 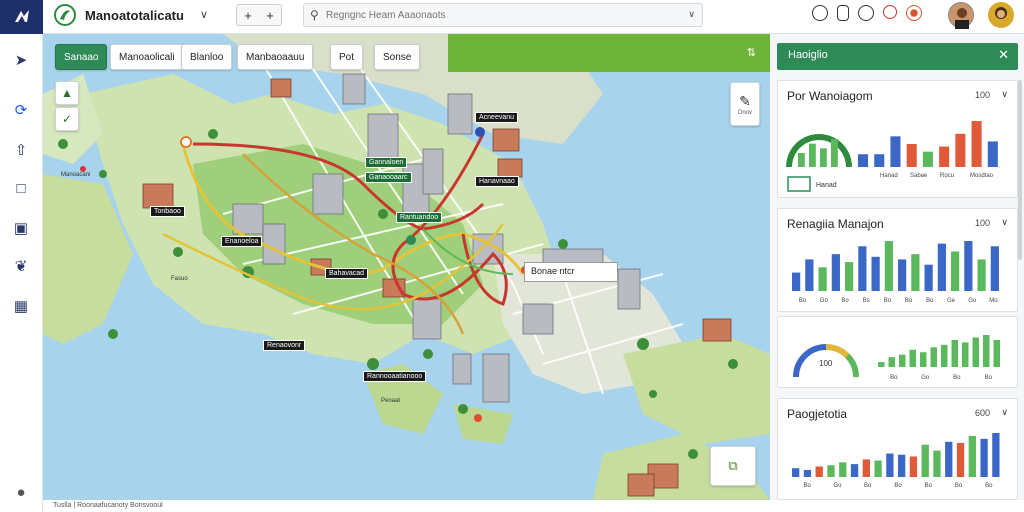 I want to click on settings-icon: ●, so click(x=21, y=492).